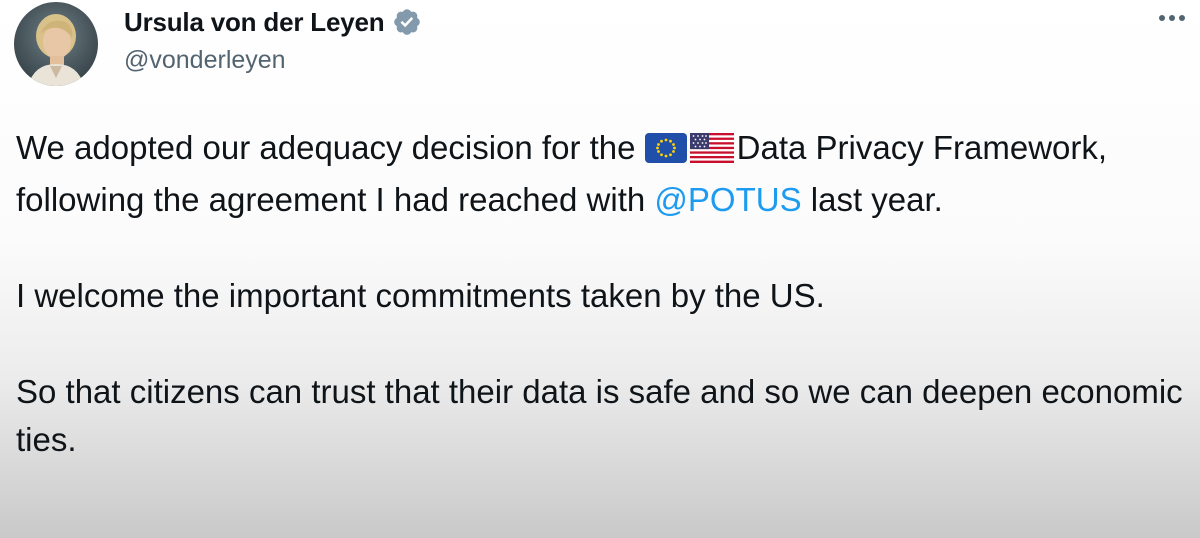  What do you see at coordinates (711, 152) in the screenshot?
I see `us-flag-icon` at bounding box center [711, 152].